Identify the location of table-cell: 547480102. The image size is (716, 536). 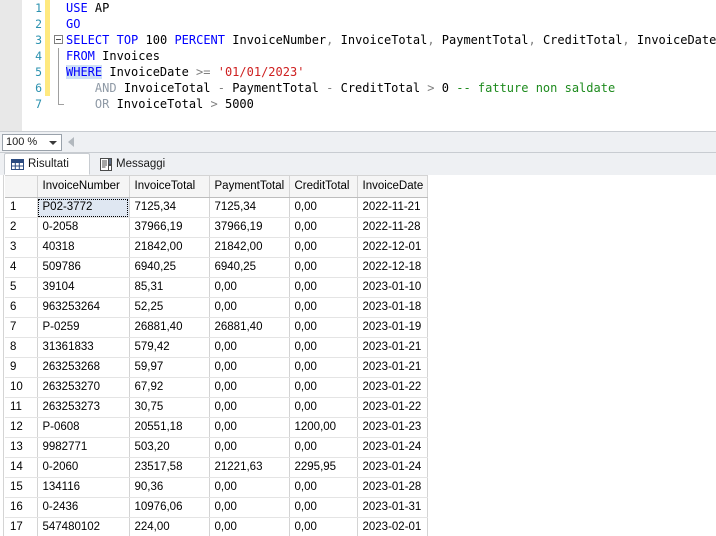
(83, 526).